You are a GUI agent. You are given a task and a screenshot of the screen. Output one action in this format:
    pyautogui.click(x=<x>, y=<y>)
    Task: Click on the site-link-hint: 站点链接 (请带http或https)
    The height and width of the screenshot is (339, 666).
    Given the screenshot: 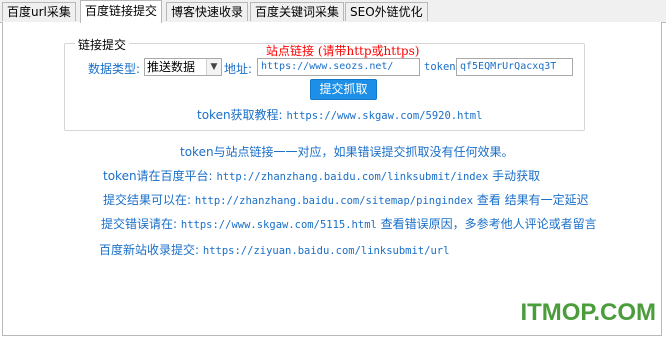 What is the action you would take?
    pyautogui.click(x=343, y=51)
    